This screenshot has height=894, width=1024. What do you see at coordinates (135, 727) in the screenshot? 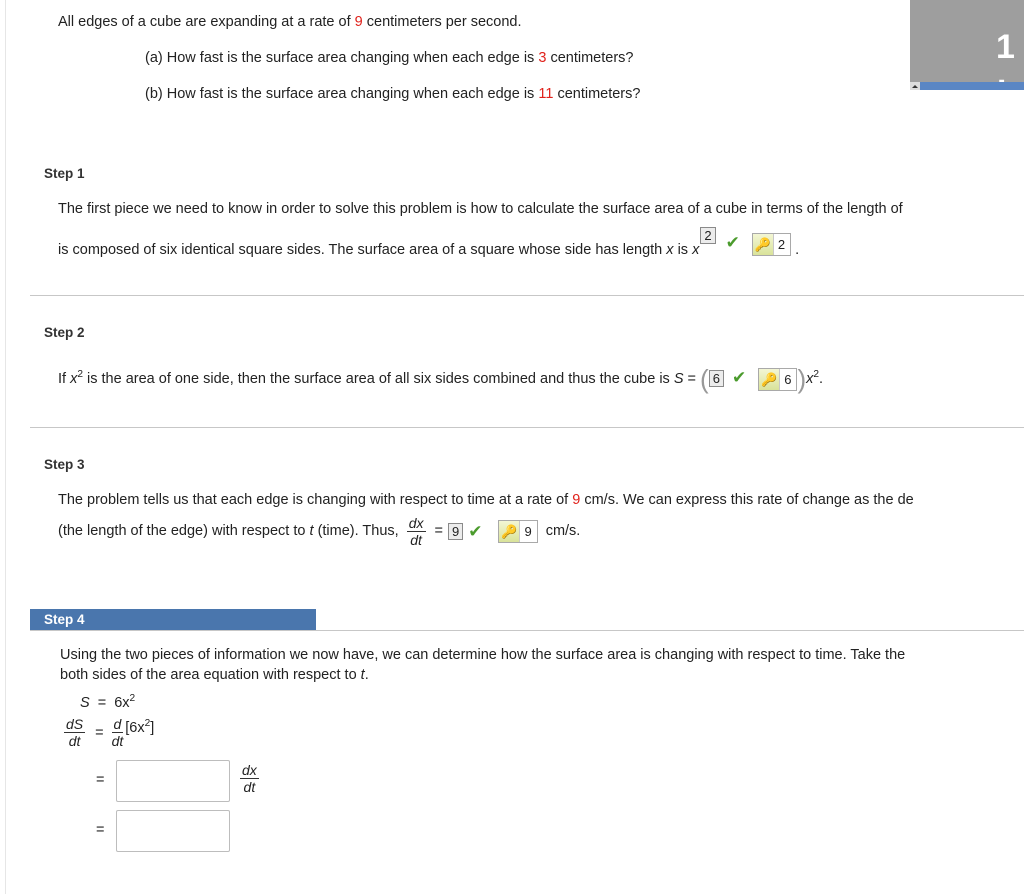
I see `body-open: [6x` at bounding box center [135, 727].